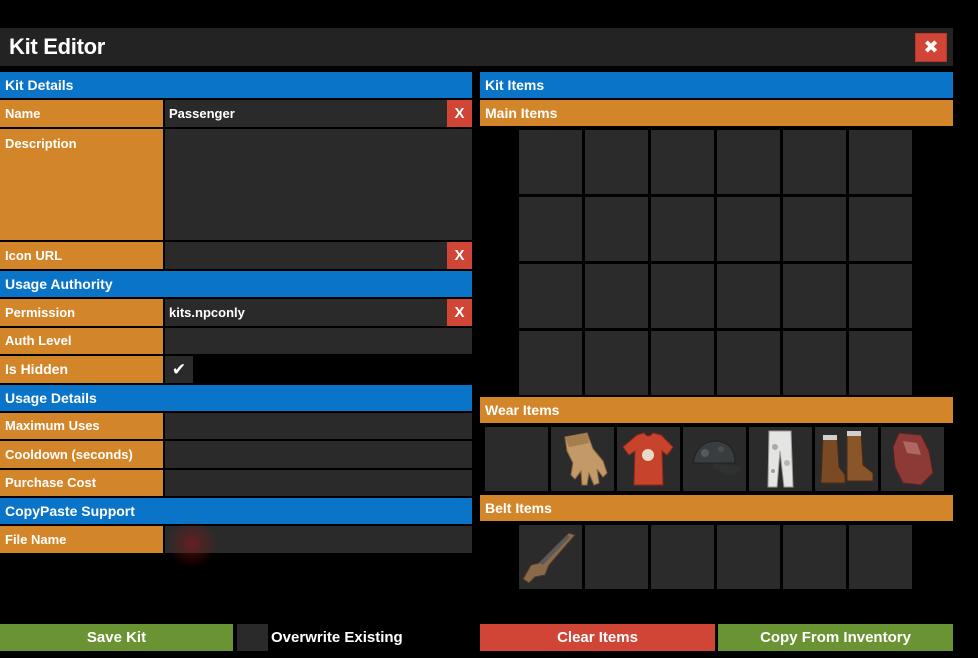 The width and height of the screenshot is (978, 658). Describe the element at coordinates (715, 557) in the screenshot. I see `belt-items-row` at that location.